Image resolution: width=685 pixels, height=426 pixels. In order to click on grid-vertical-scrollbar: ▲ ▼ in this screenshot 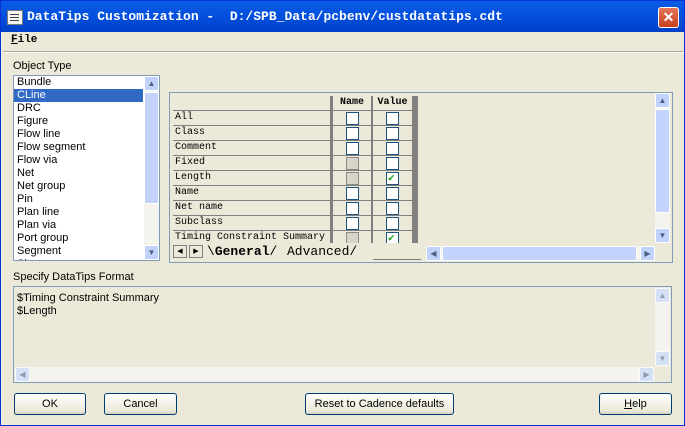, I will do `click(662, 168)`.